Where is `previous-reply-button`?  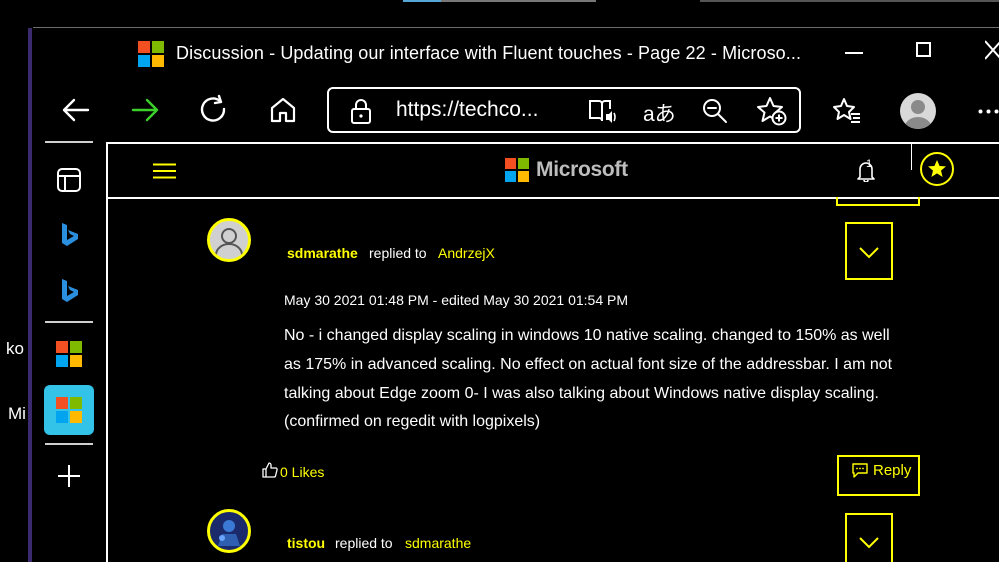
previous-reply-button is located at coordinates (878, 201).